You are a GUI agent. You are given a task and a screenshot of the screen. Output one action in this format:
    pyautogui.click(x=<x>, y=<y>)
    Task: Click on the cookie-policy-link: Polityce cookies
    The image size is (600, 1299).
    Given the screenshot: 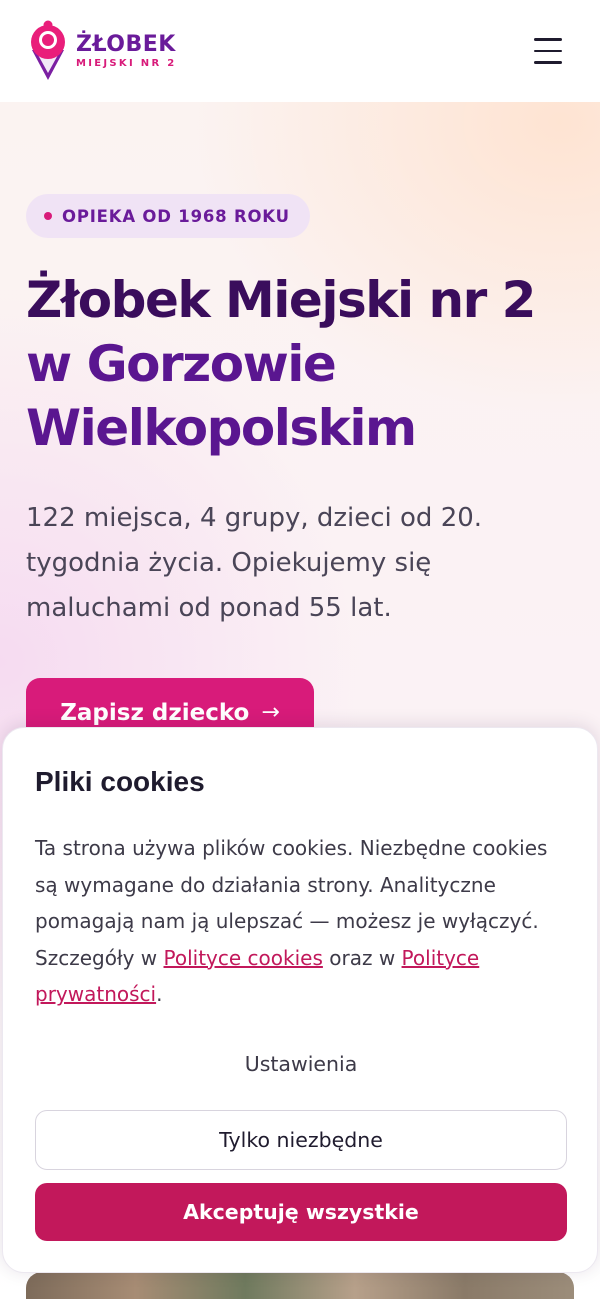 What is the action you would take?
    pyautogui.click(x=243, y=958)
    